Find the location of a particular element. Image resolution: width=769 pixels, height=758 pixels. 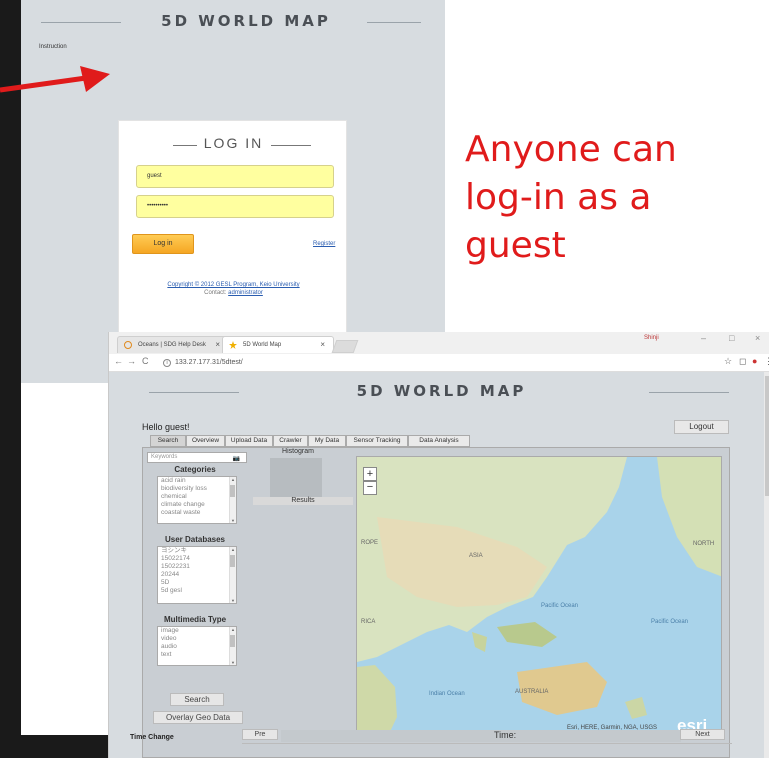

app-title: 5D WORLD MAP is located at coordinates (441, 391).